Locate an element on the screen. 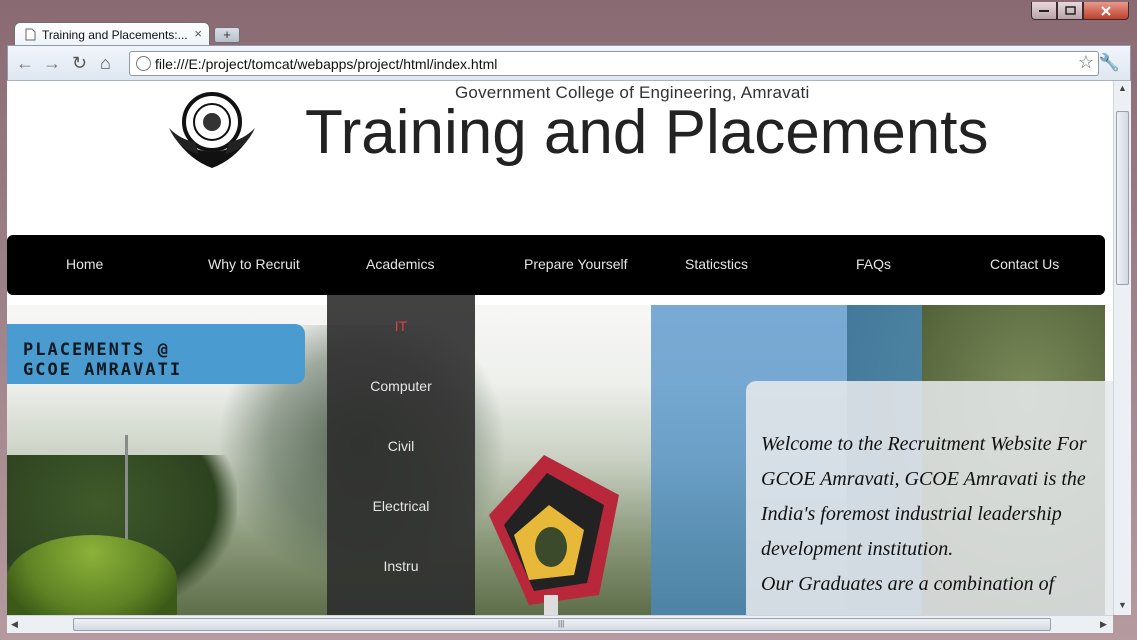 This screenshot has width=1137, height=640. welcome-paragraph-2: Our Graduates are a combination of is located at coordinates (908, 584).